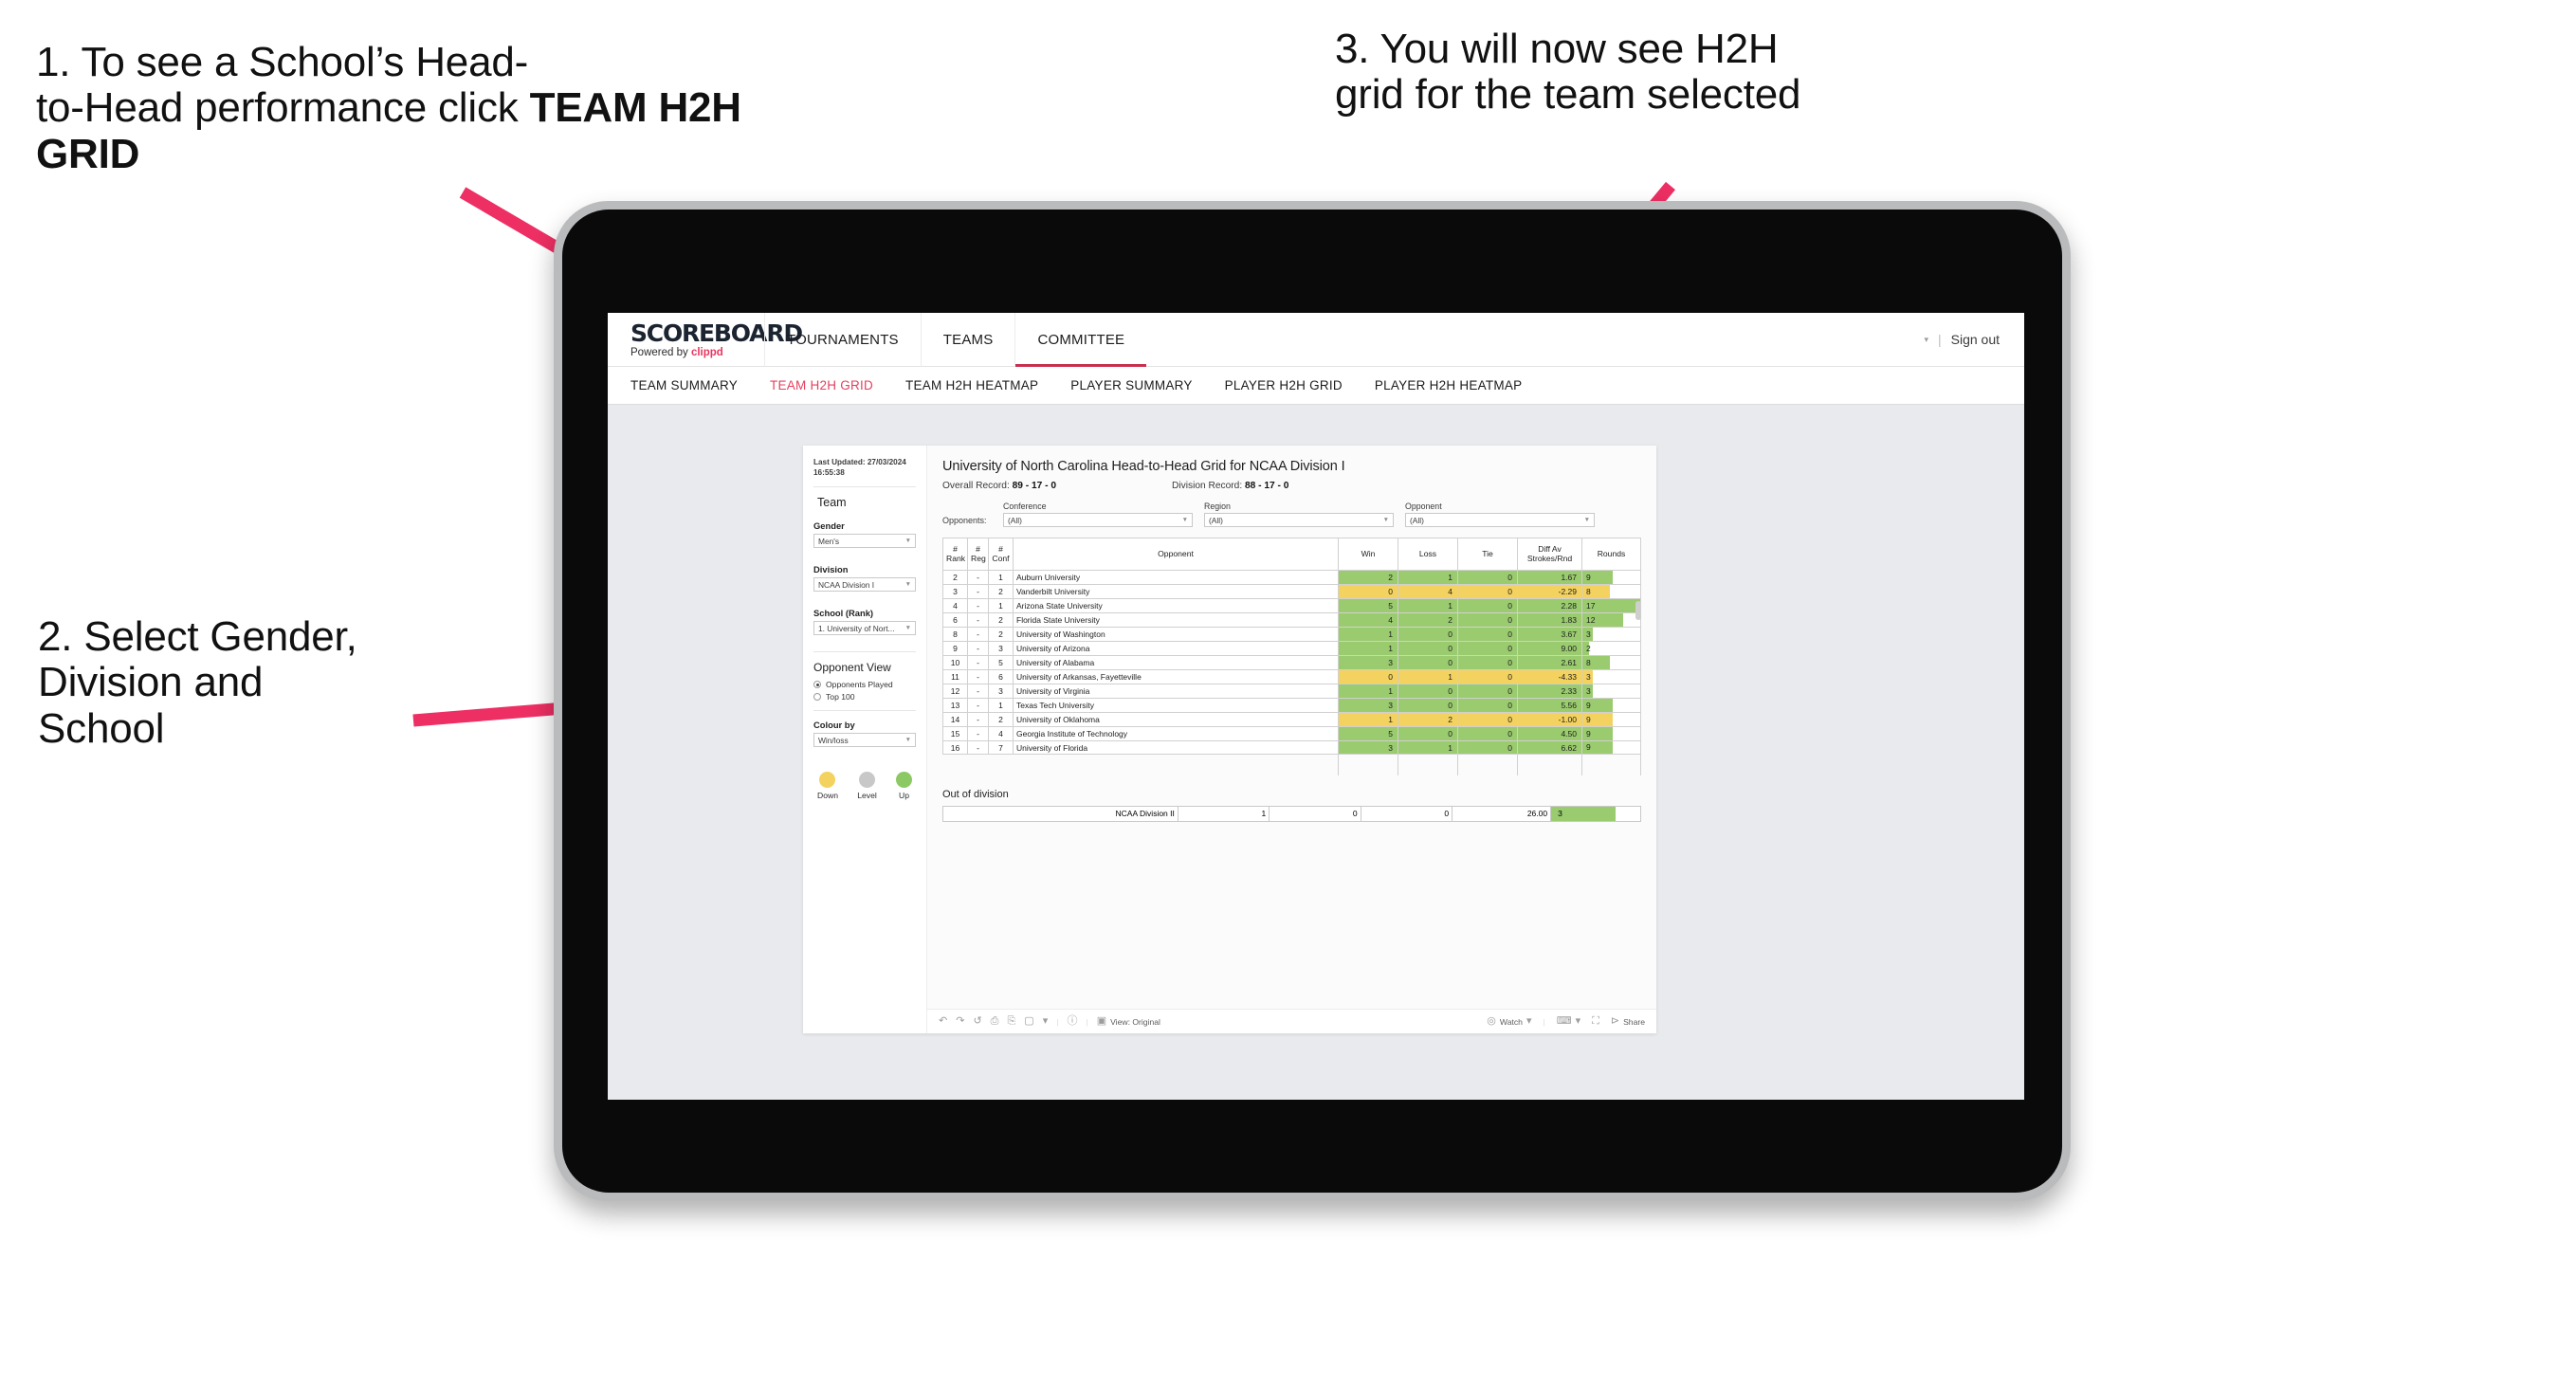 This screenshot has width=2576, height=1386. I want to click on sign-out-area: ▾ | Sign out, so click(1974, 340).